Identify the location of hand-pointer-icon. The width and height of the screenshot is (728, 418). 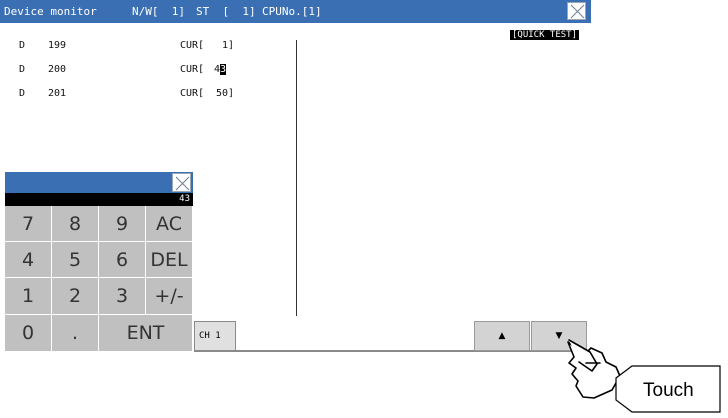
(594, 369).